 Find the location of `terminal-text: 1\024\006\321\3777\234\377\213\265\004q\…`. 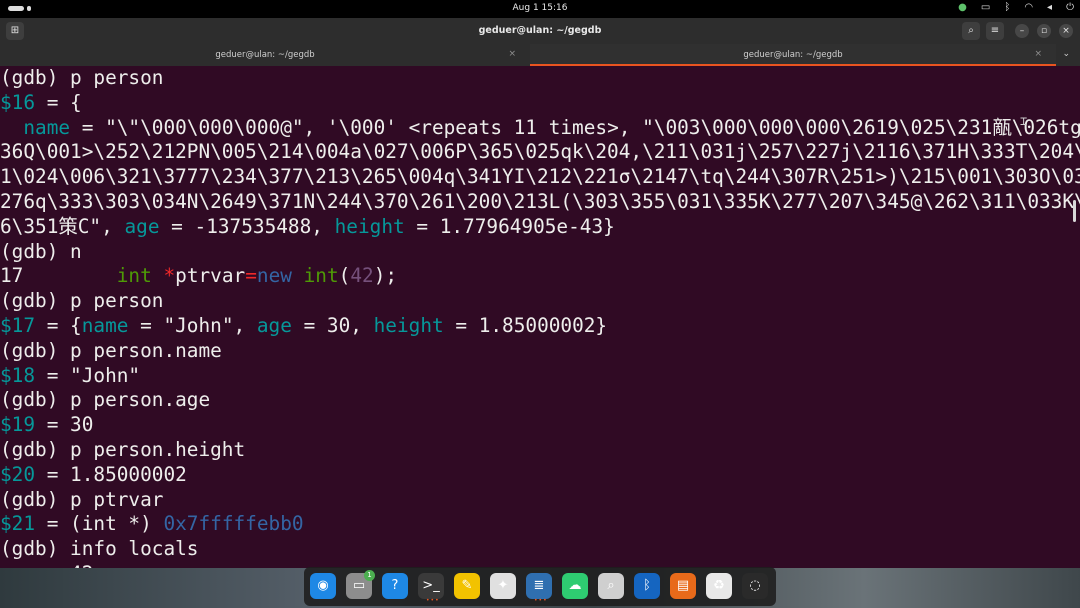

terminal-text: 1\024\006\321\3777\234\377\213\265\004q\… is located at coordinates (540, 177).